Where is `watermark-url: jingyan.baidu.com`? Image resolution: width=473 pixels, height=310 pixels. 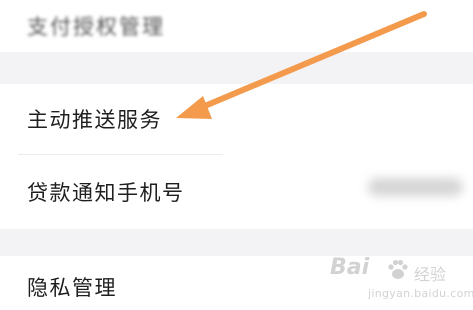
watermark-url: jingyan.baidu.com is located at coordinates (420, 293).